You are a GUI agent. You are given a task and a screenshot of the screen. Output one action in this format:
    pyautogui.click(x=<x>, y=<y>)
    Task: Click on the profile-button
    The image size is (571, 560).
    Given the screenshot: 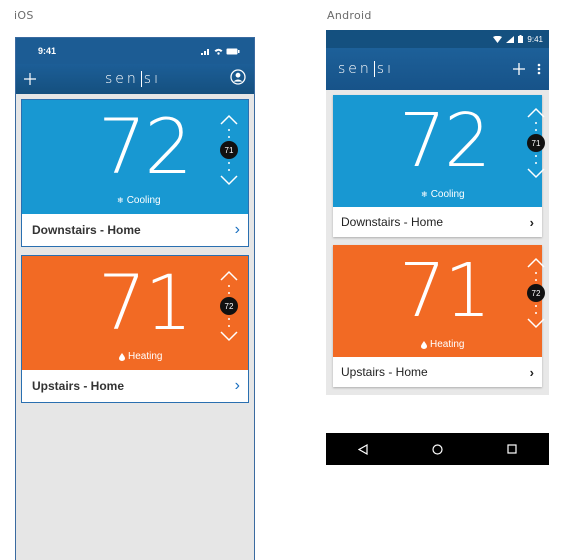 What is the action you would take?
    pyautogui.click(x=238, y=79)
    